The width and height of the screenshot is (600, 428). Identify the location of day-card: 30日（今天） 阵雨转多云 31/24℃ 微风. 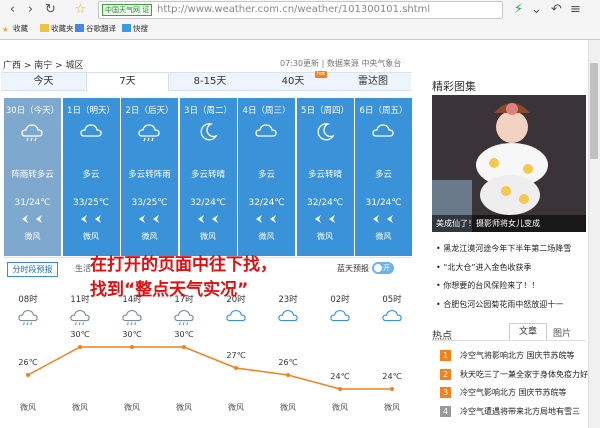
(32, 177).